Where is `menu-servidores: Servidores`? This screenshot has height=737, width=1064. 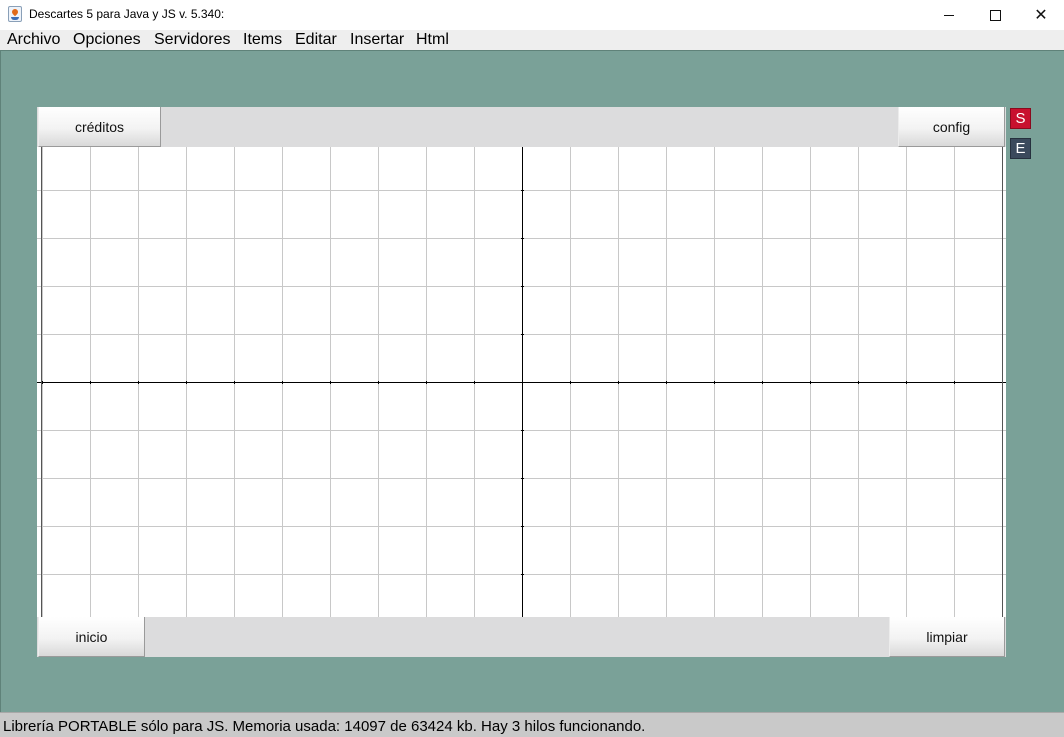 menu-servidores: Servidores is located at coordinates (192, 40).